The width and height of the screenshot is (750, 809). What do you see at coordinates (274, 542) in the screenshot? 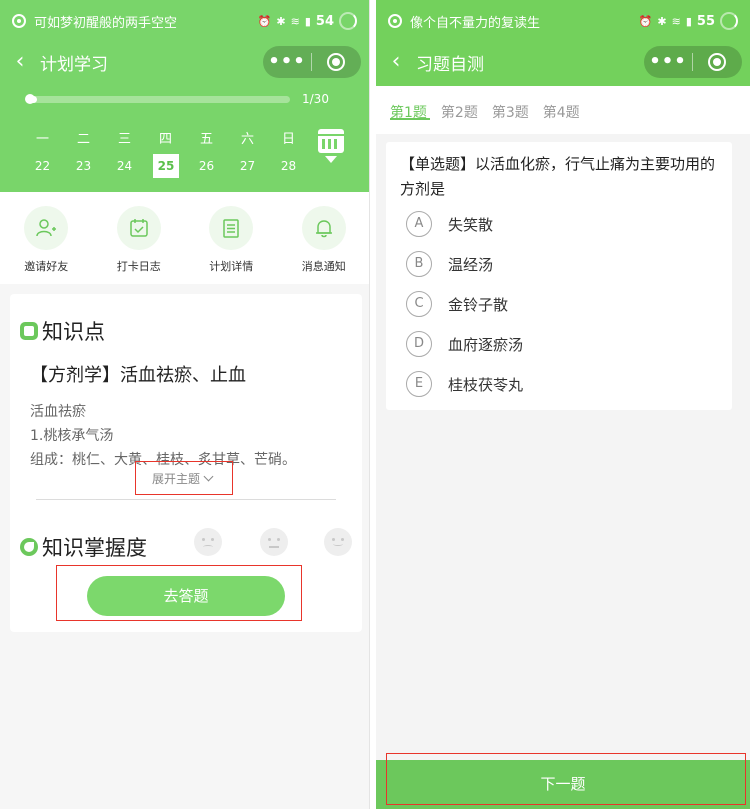
I see `neutral-face-icon` at bounding box center [274, 542].